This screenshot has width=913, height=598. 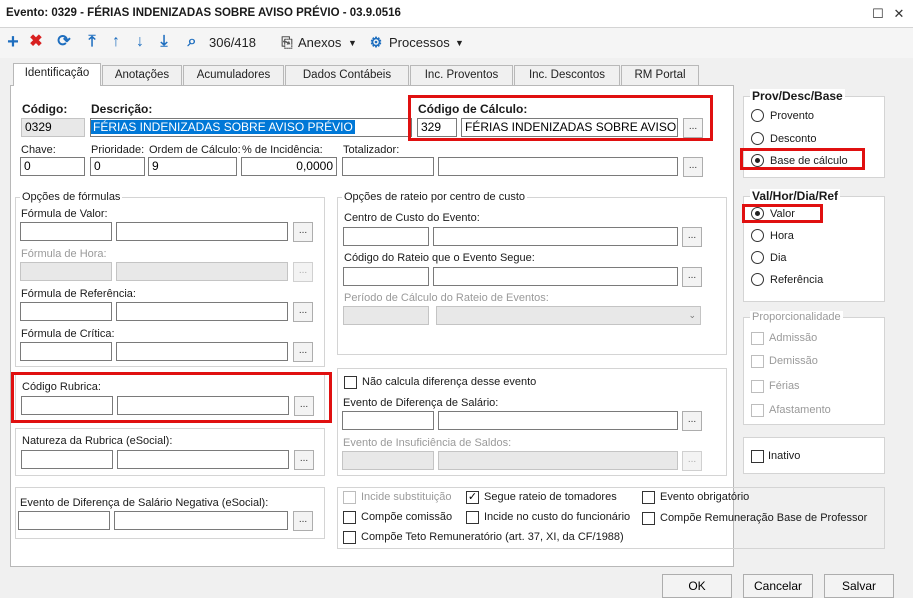 I want to click on inativo-label: Inativo, so click(x=784, y=456).